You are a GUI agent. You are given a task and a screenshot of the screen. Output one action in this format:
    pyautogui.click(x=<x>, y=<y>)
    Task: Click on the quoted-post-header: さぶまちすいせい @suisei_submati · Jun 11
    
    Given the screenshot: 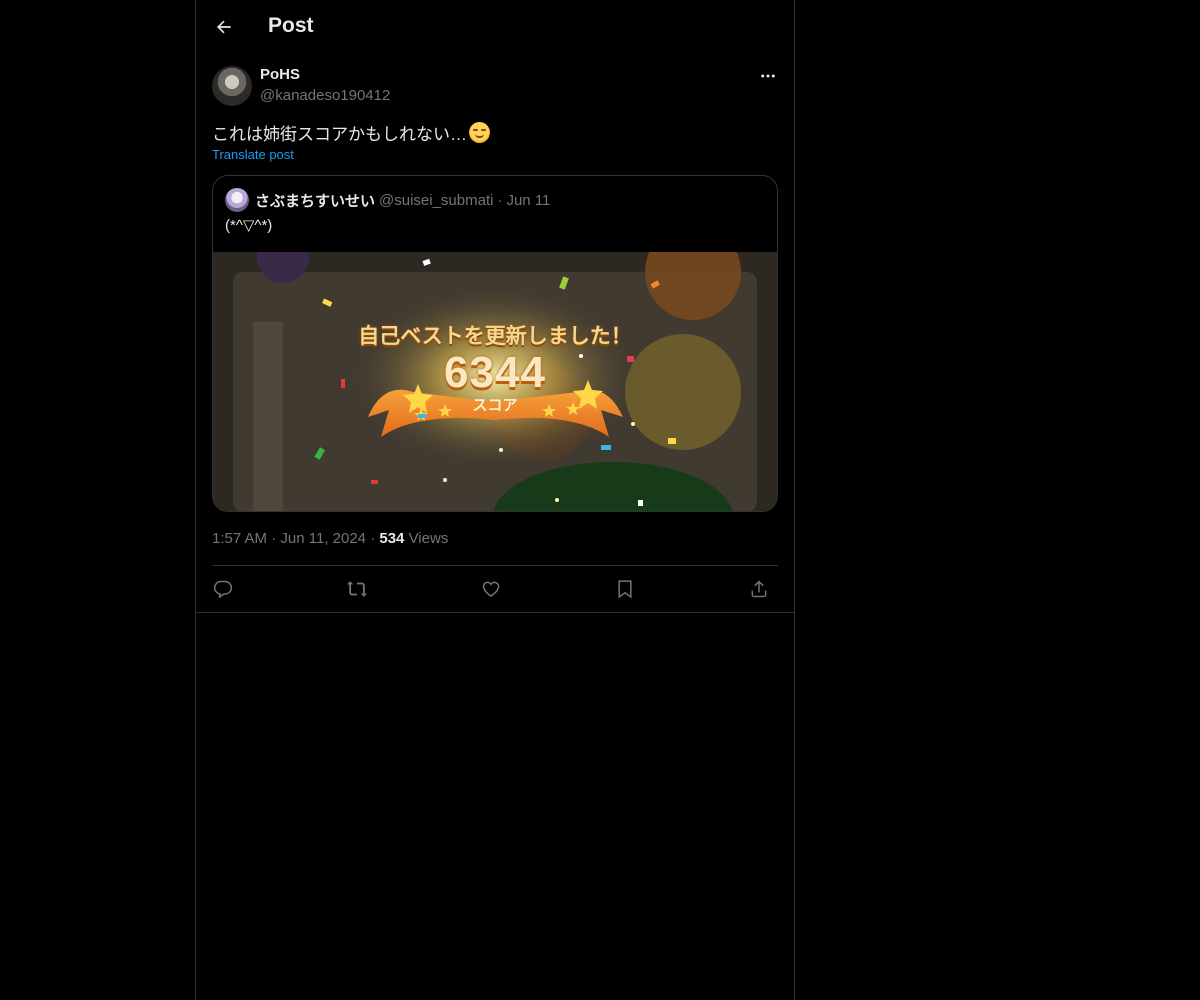 What is the action you would take?
    pyautogui.click(x=387, y=200)
    